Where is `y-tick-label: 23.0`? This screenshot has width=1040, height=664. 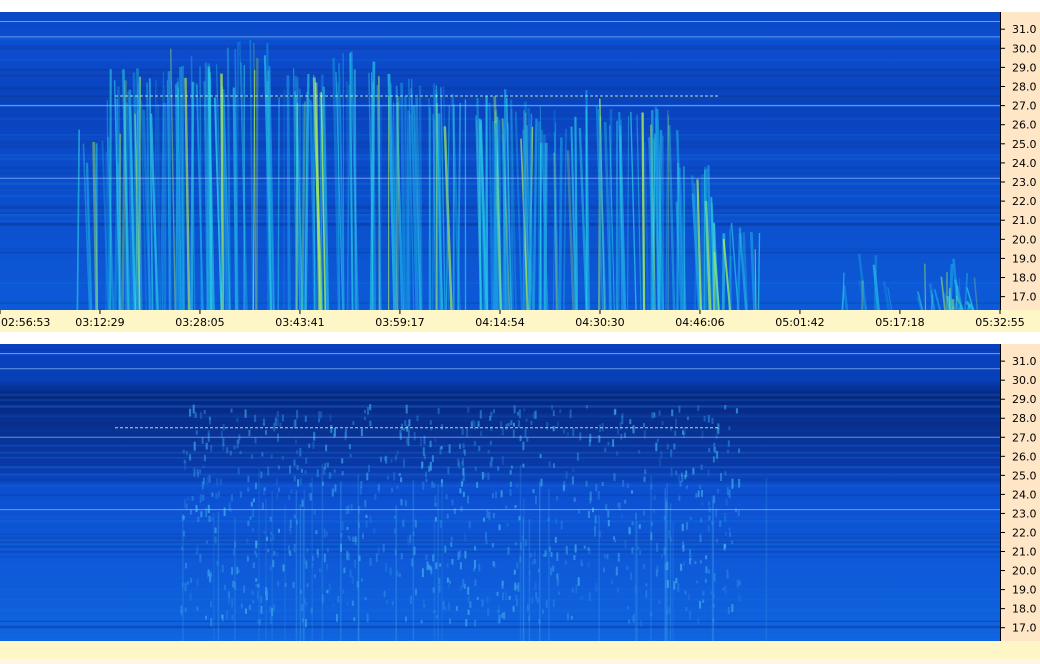 y-tick-label: 23.0 is located at coordinates (1024, 513).